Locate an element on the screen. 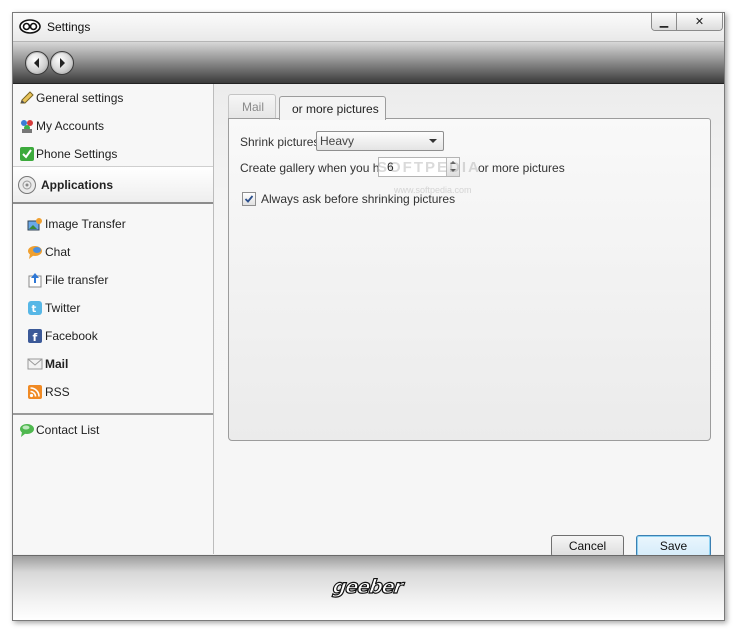 Image resolution: width=744 pixels, height=639 pixels. twitter-icon: t is located at coordinates (35, 308).